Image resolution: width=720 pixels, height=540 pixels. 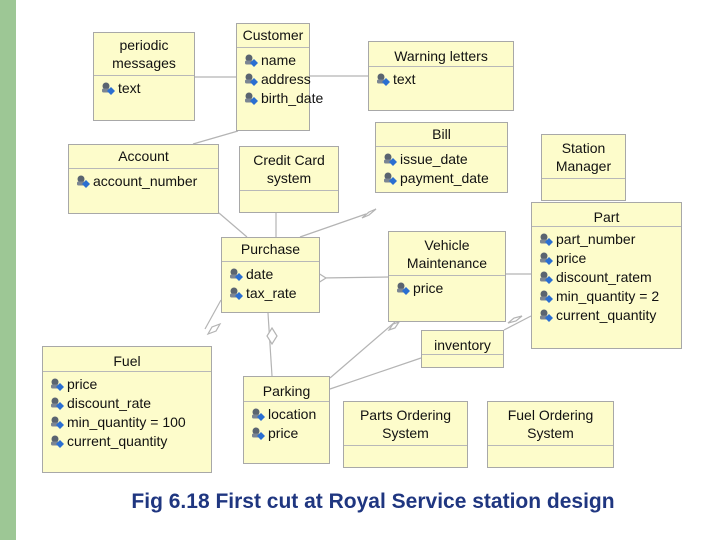 I want to click on class-purchase: Purchase date tax_rate, so click(x=270, y=275).